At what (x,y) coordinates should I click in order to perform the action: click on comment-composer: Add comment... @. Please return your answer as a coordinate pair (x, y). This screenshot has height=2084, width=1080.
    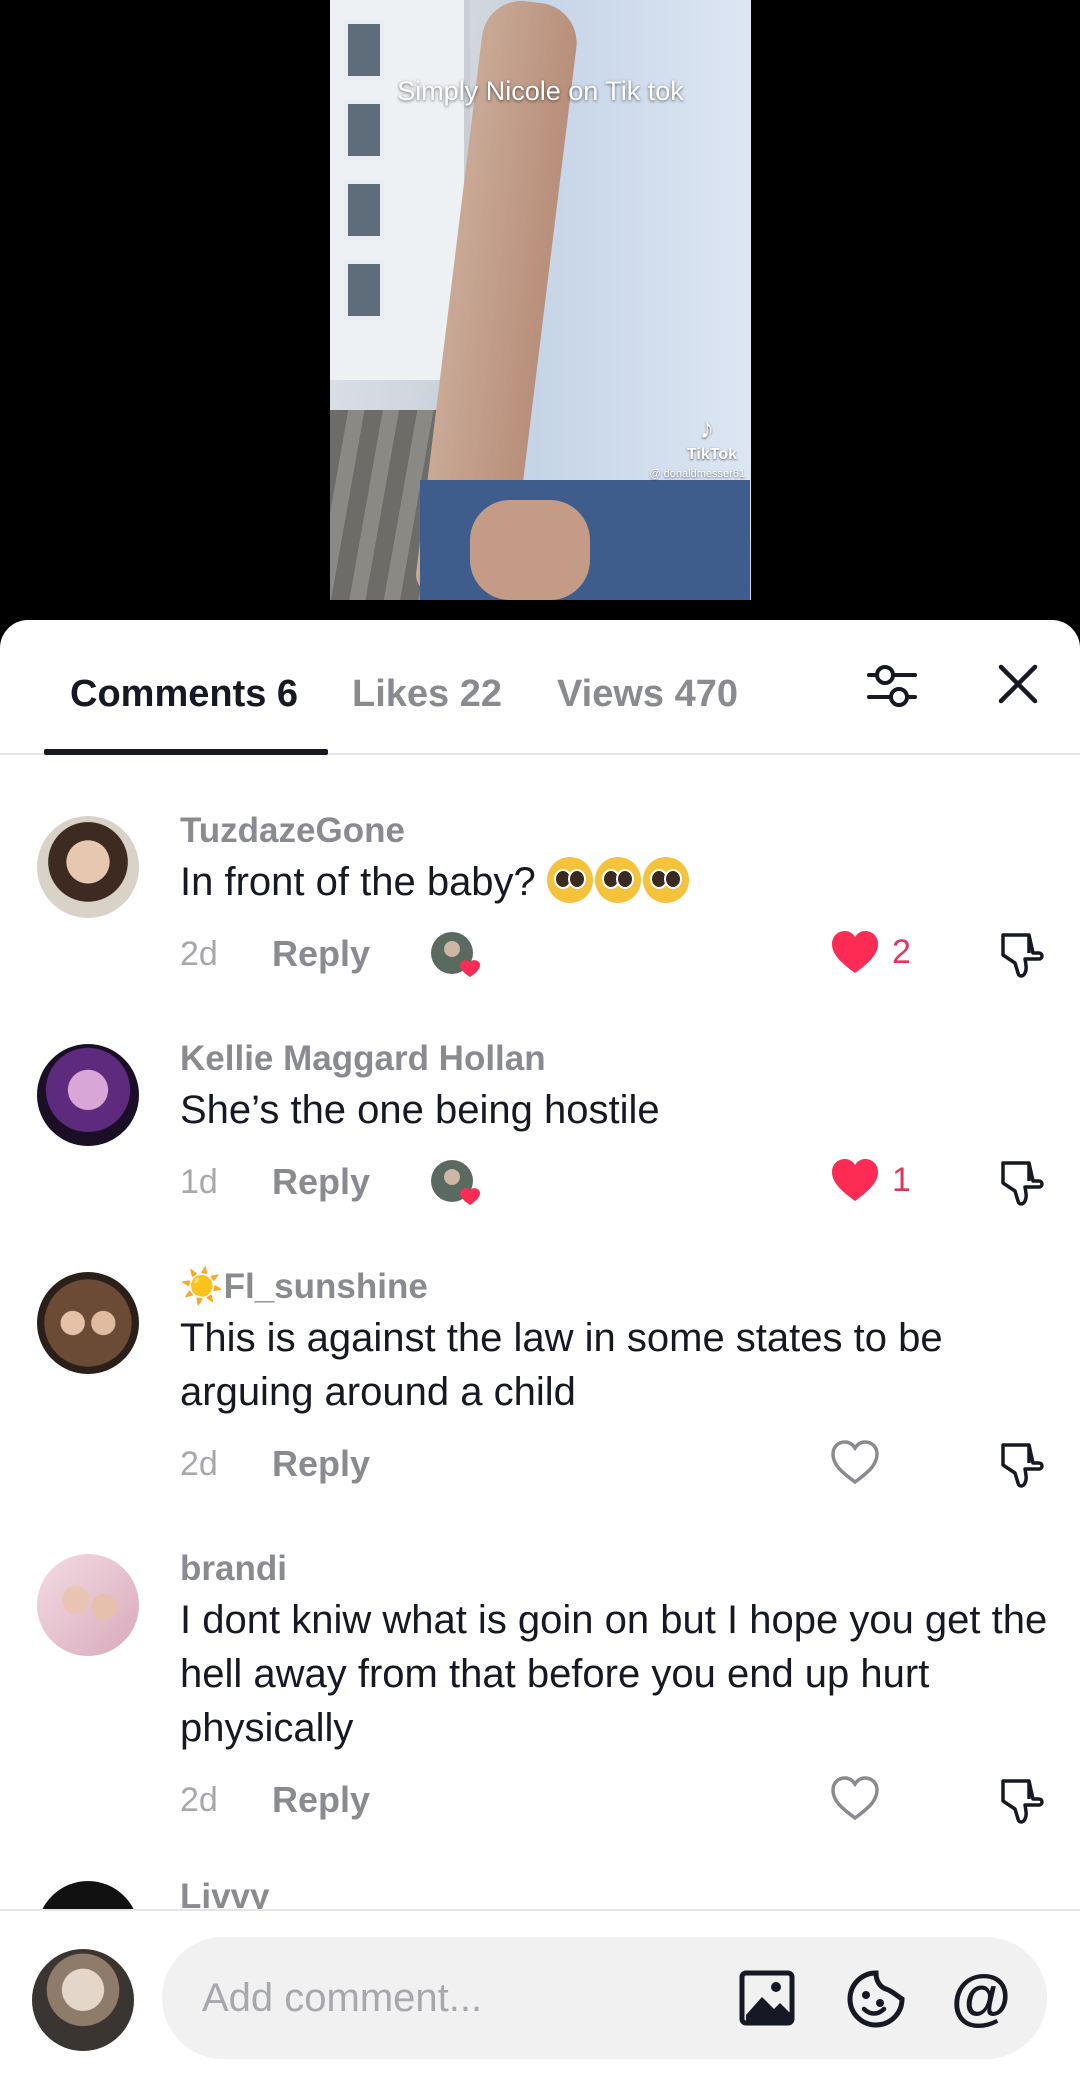
    Looking at the image, I should click on (540, 1996).